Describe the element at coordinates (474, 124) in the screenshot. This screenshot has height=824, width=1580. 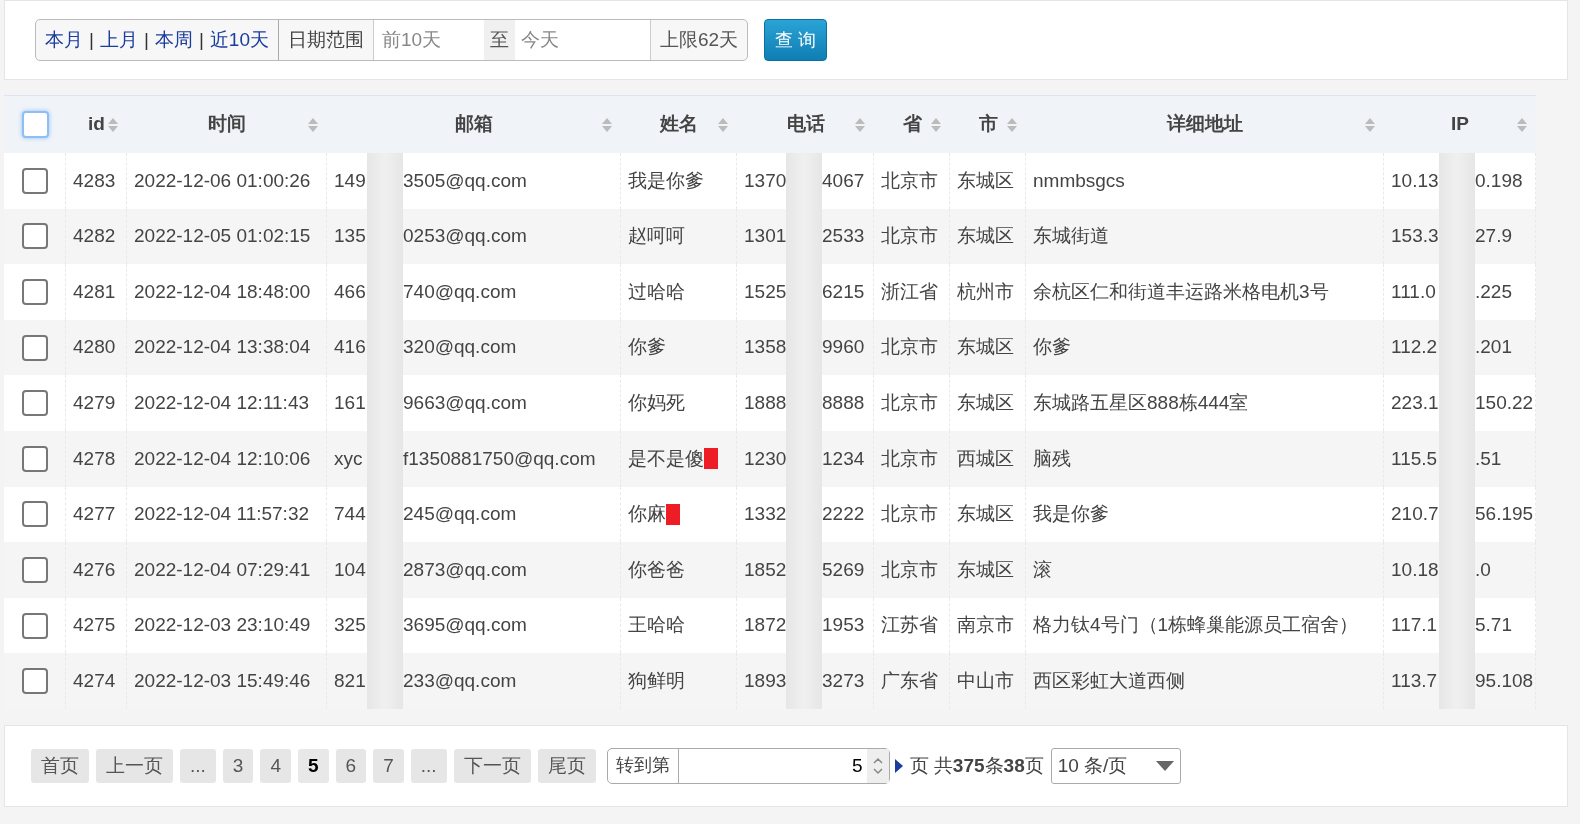
I see `column-header: 邮箱` at that location.